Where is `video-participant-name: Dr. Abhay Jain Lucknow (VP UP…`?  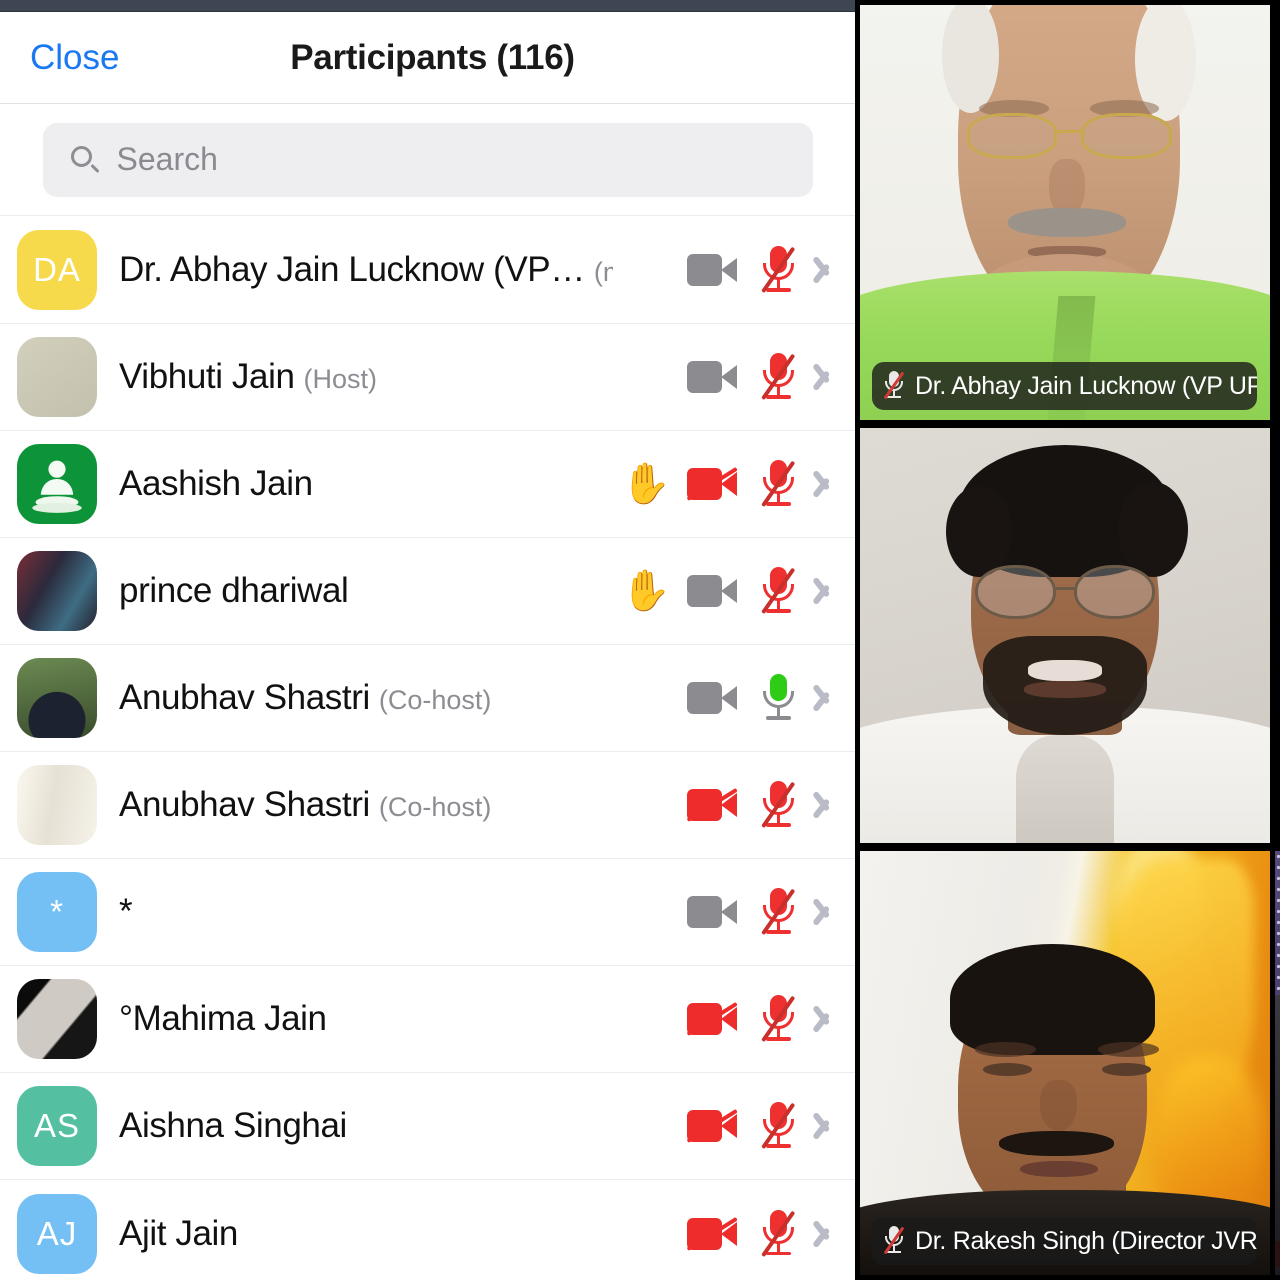 video-participant-name: Dr. Abhay Jain Lucknow (VP UP… is located at coordinates (1086, 385).